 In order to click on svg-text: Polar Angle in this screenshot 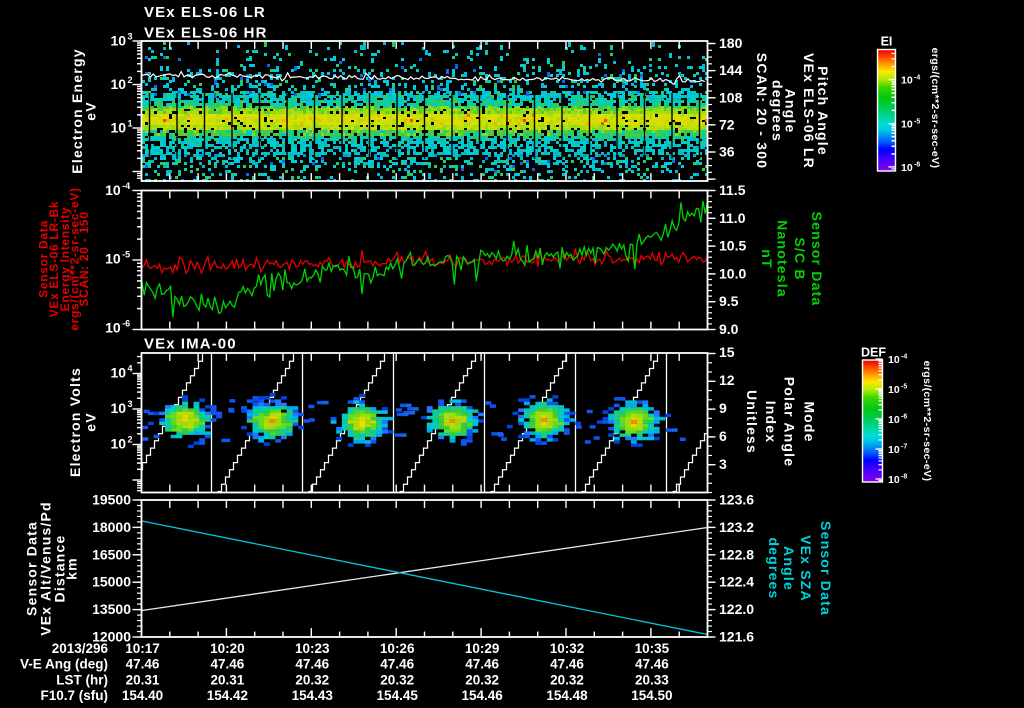, I will do `click(790, 422)`.